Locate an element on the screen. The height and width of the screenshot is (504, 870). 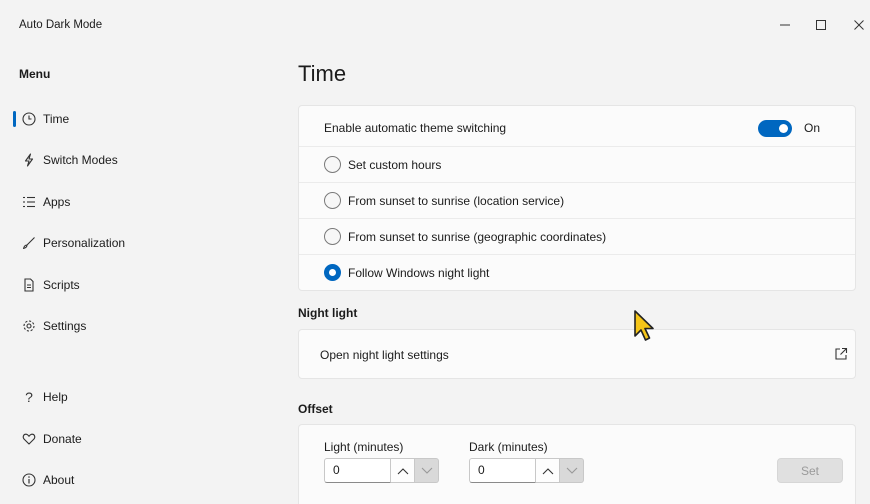
open-night-light-card: Open night light settings is located at coordinates (577, 354).